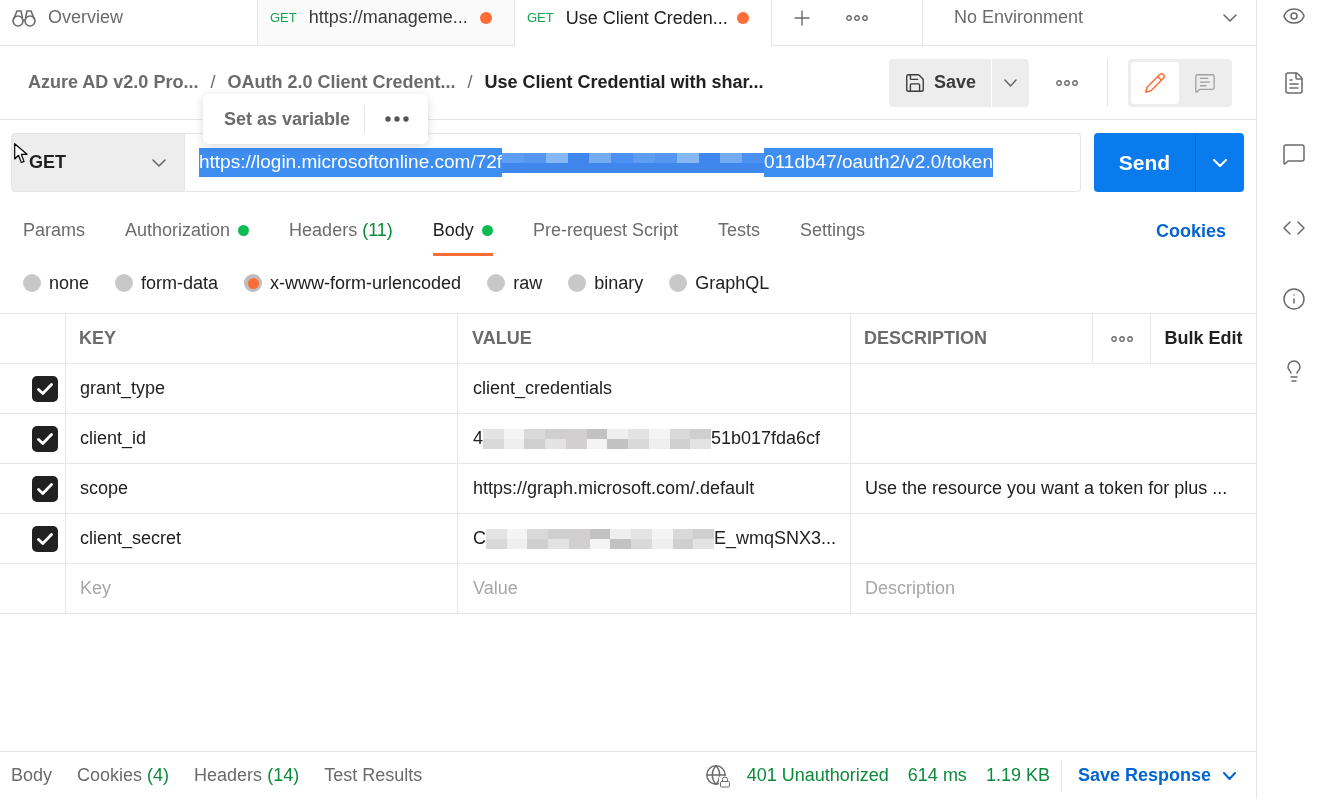 Image resolution: width=1330 pixels, height=799 pixels. Describe the element at coordinates (972, 338) in the screenshot. I see `column-header: DESCRIPTION` at that location.